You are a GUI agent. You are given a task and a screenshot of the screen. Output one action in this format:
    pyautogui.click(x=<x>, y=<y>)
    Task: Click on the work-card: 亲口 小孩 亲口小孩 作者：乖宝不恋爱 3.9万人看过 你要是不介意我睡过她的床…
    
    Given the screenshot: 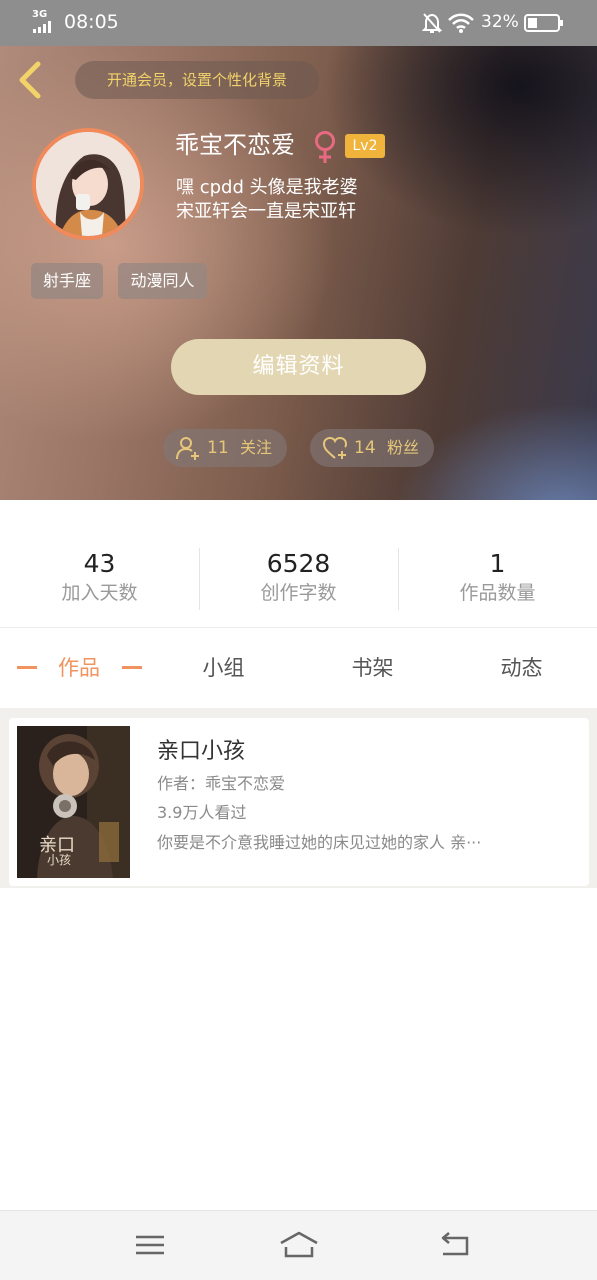 What is the action you would take?
    pyautogui.click(x=299, y=802)
    